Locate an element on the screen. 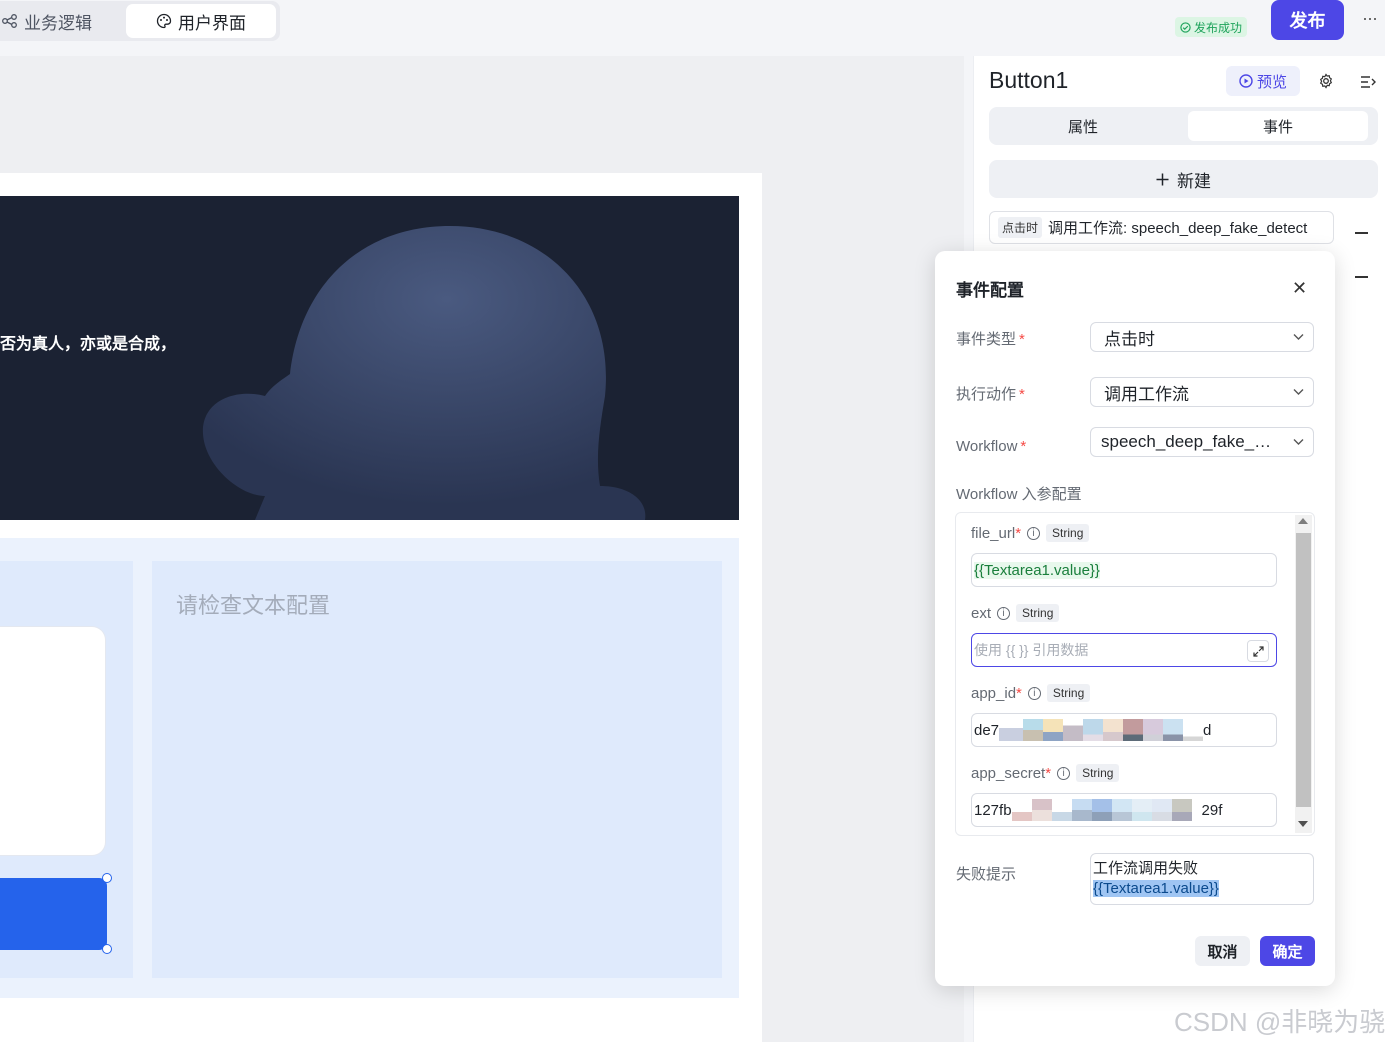 This screenshot has width=1385, height=1042. fail-message-label: 失败提示 is located at coordinates (986, 874).